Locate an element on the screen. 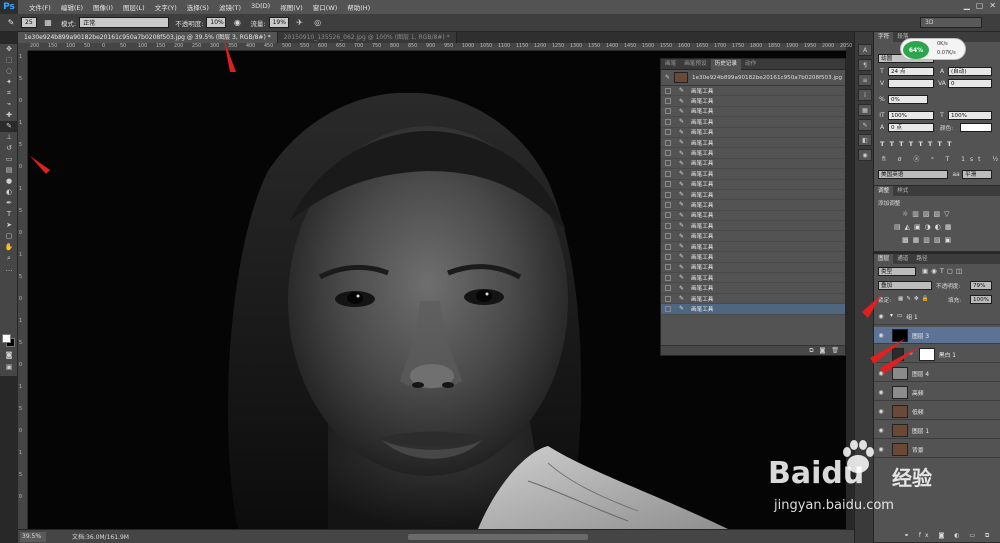 Image resolution: width=1000 pixels, height=543 pixels. baidu-paw-icon is located at coordinates (858, 458).